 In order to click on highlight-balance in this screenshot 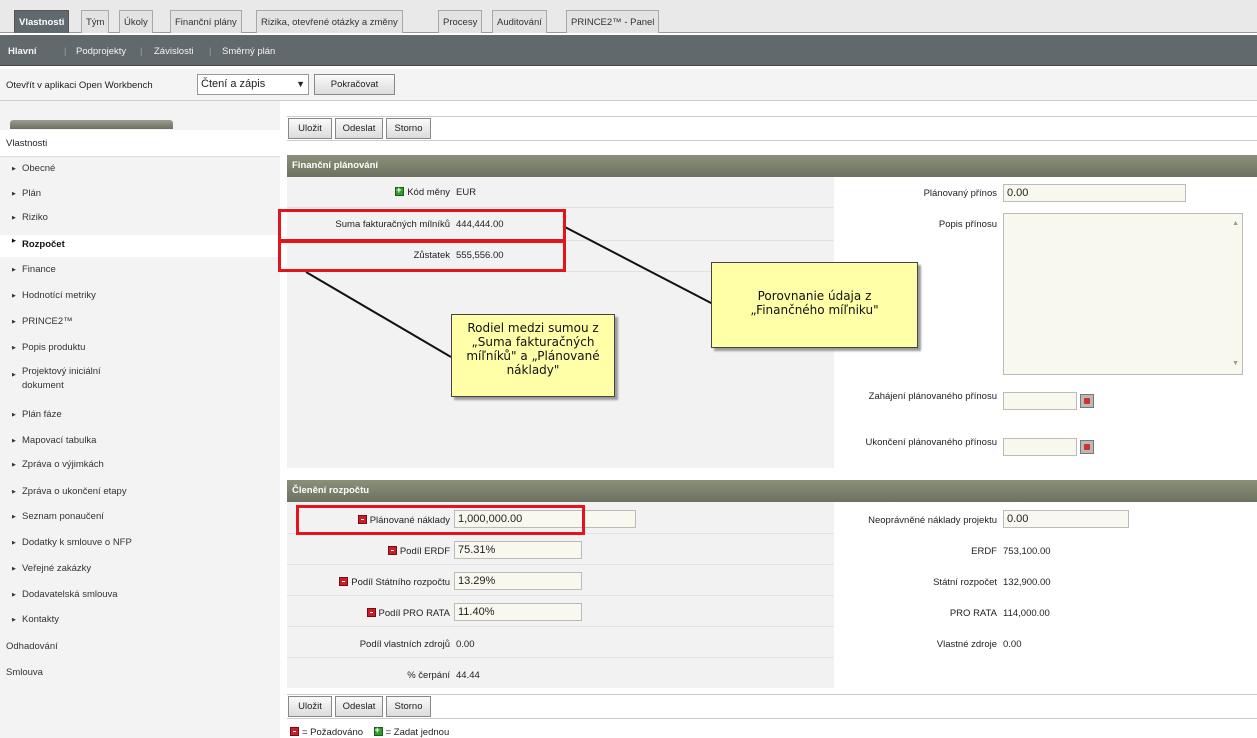, I will do `click(422, 256)`.